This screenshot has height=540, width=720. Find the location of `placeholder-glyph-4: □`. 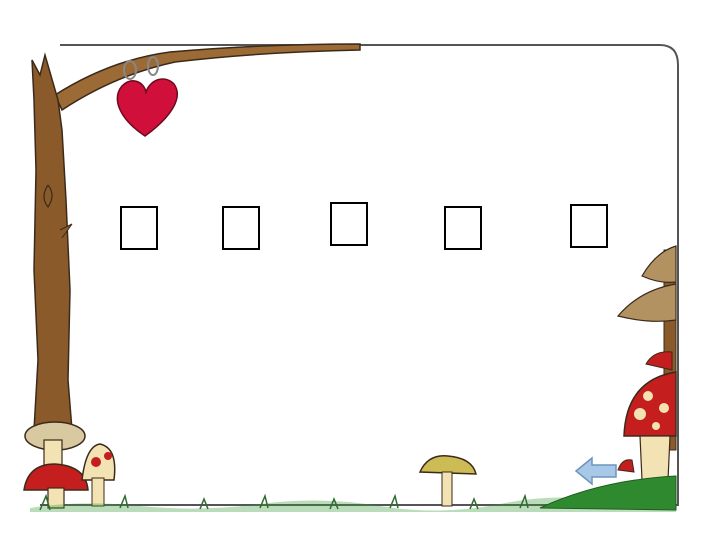

placeholder-glyph-4: □ is located at coordinates (463, 228).